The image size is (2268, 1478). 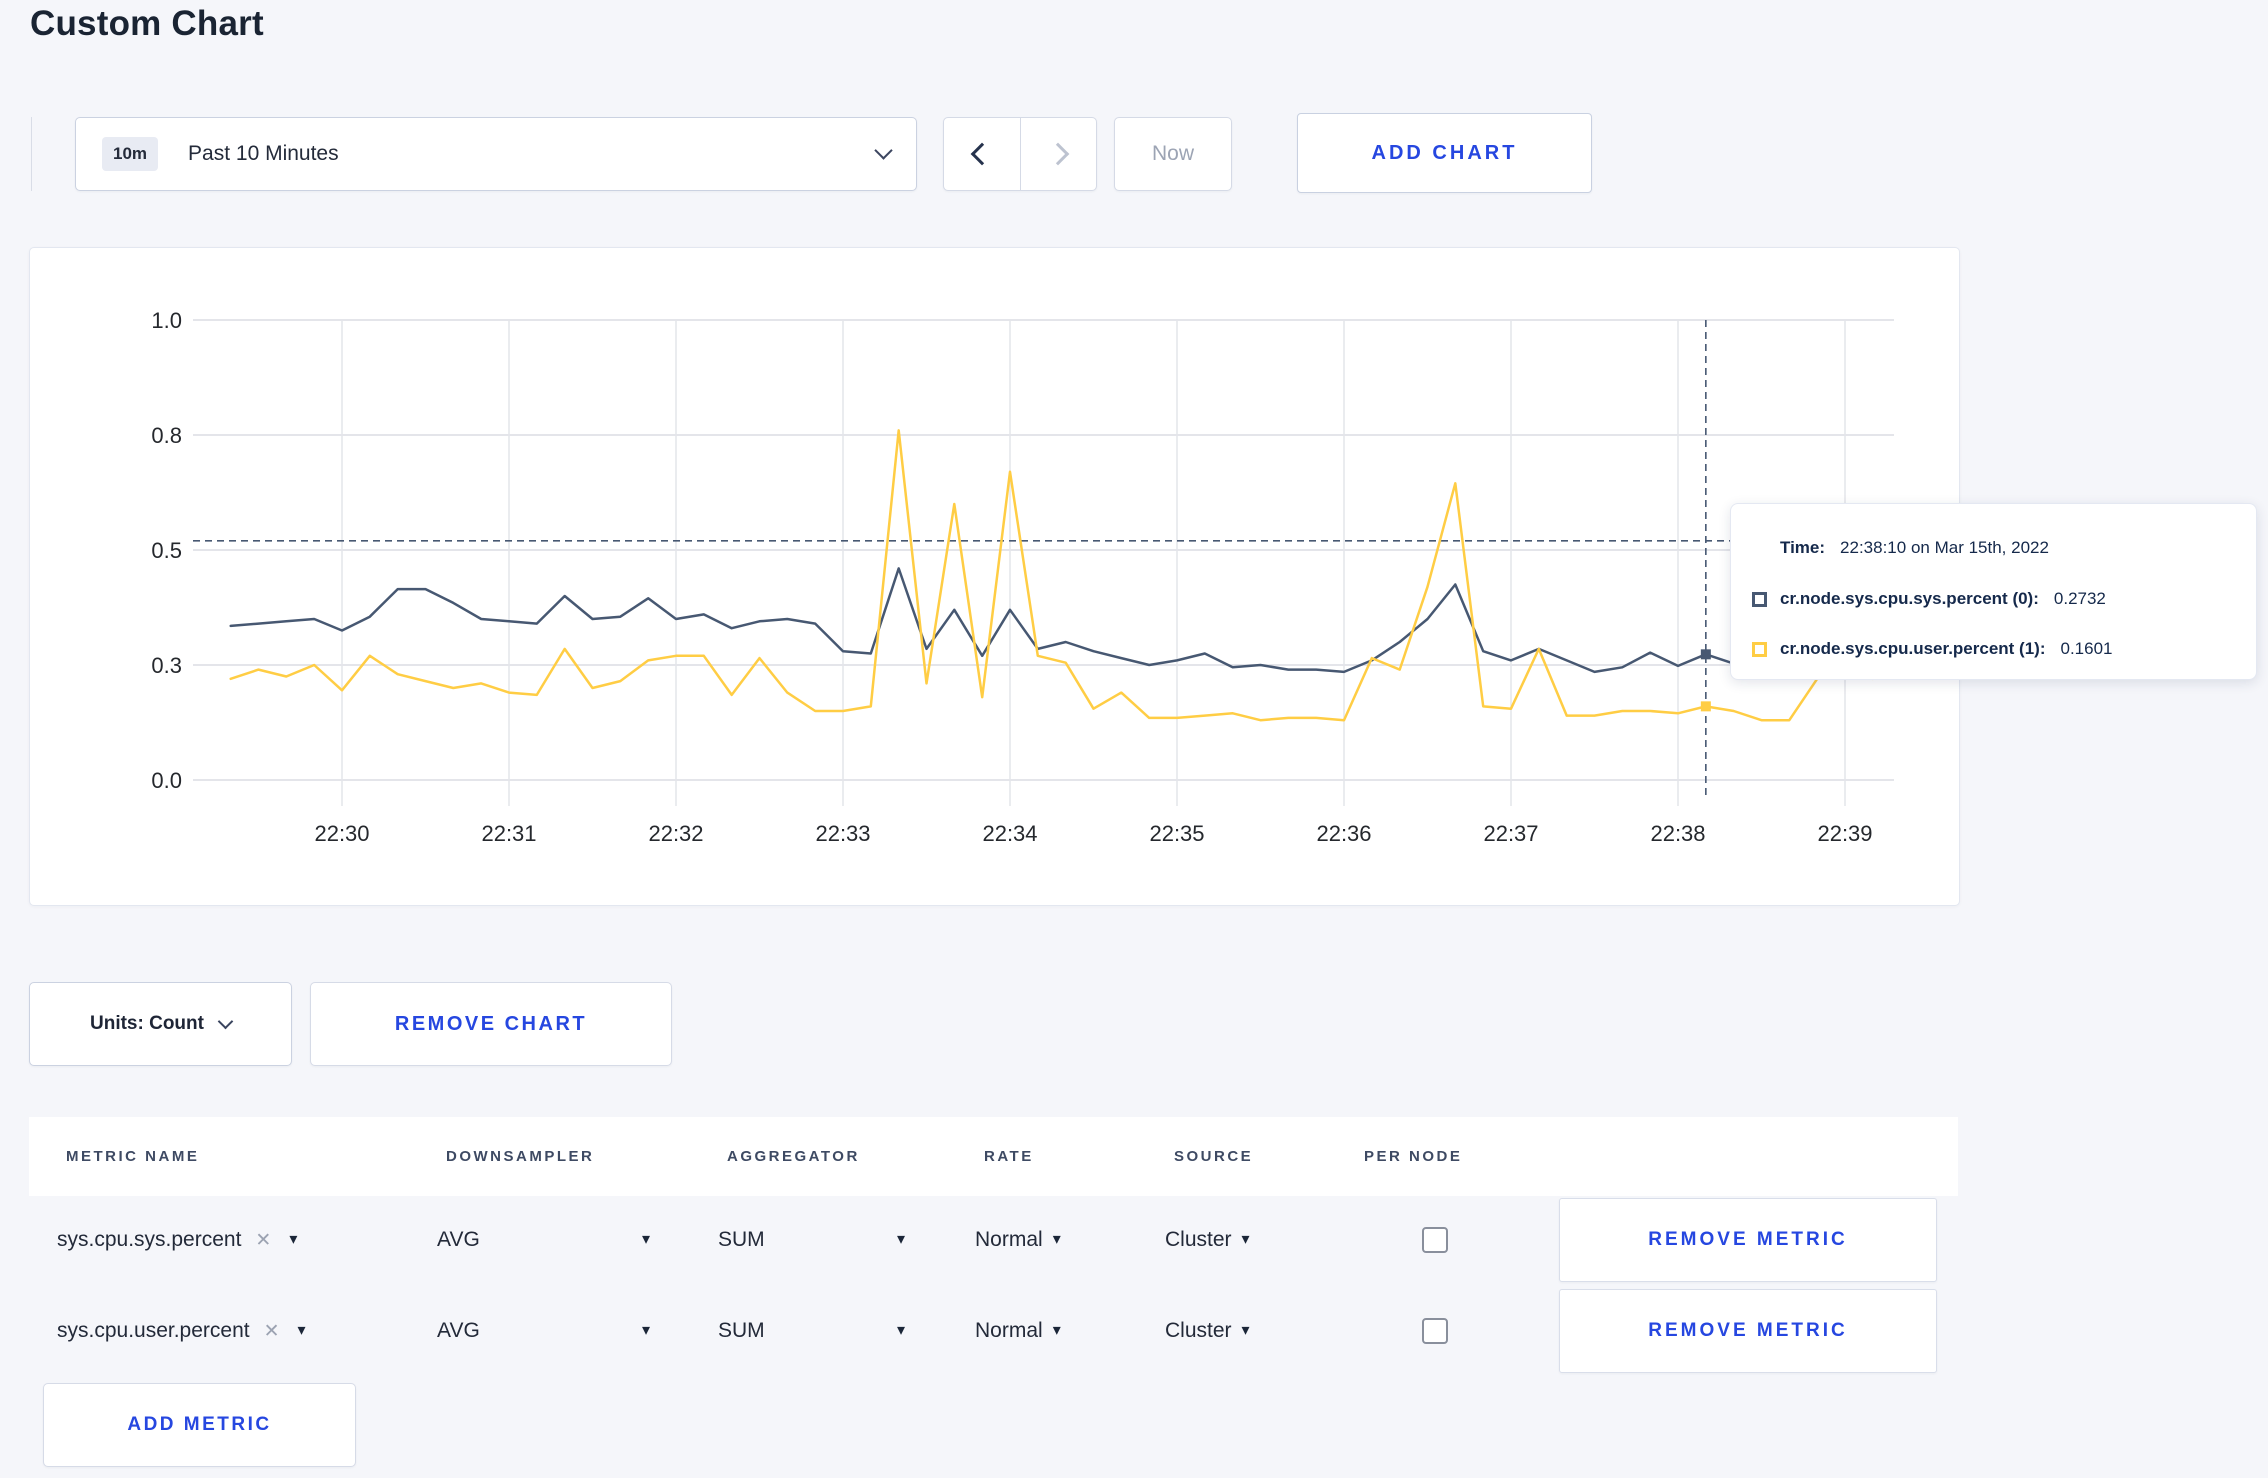 I want to click on add-chart-label: ADD CHART, so click(x=1444, y=152).